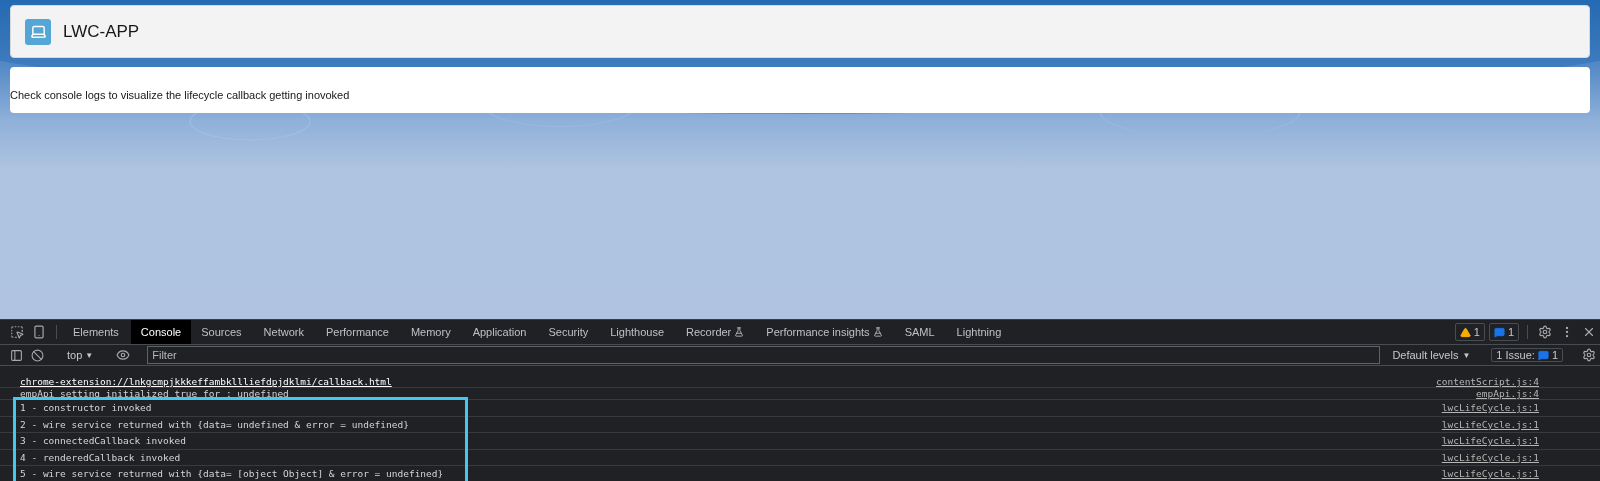 The height and width of the screenshot is (481, 1600). I want to click on messages-counter: 1, so click(1503, 332).